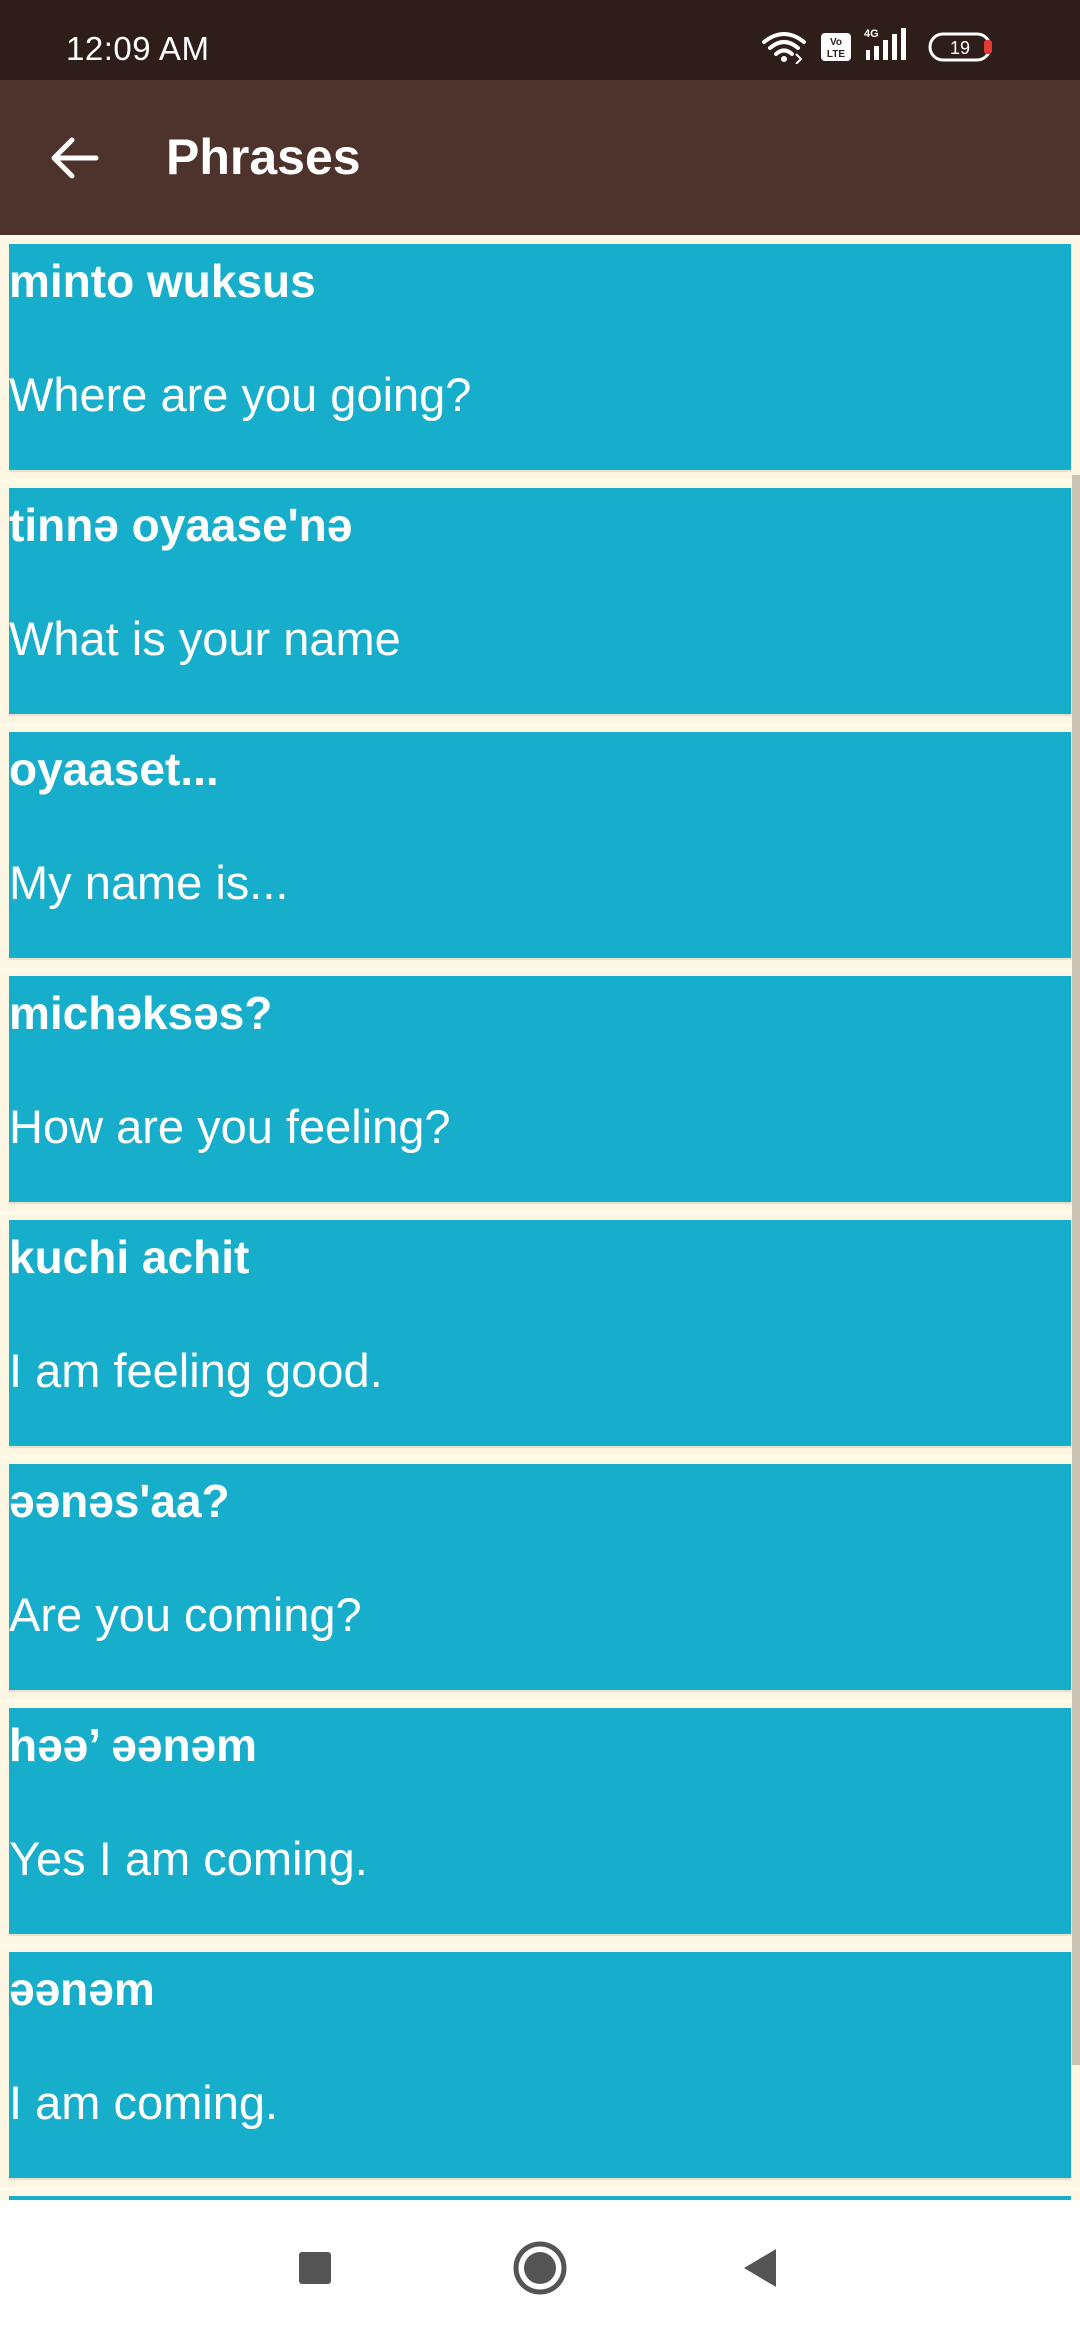 The image size is (1080, 2340). What do you see at coordinates (540, 40) in the screenshot?
I see `status-bar: 12:09 AM Vo LTE 4G 19` at bounding box center [540, 40].